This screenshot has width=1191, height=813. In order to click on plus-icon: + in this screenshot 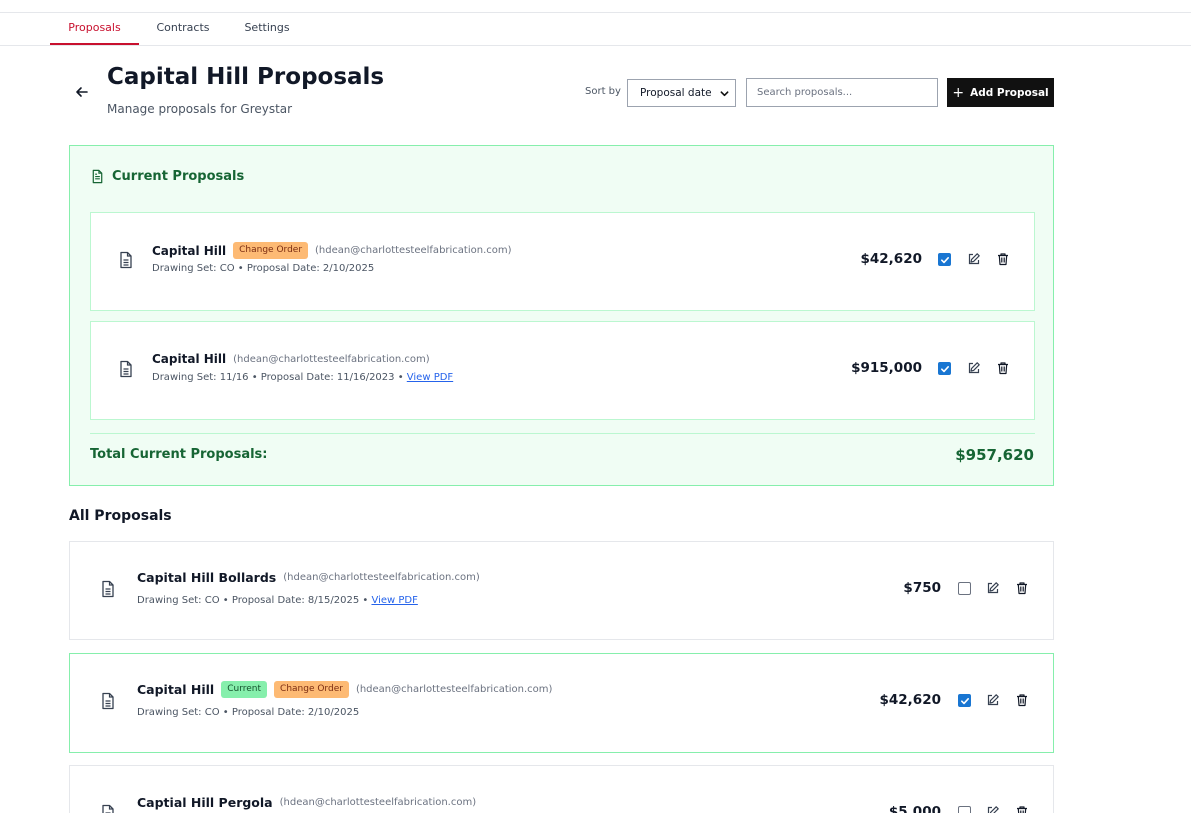, I will do `click(958, 92)`.